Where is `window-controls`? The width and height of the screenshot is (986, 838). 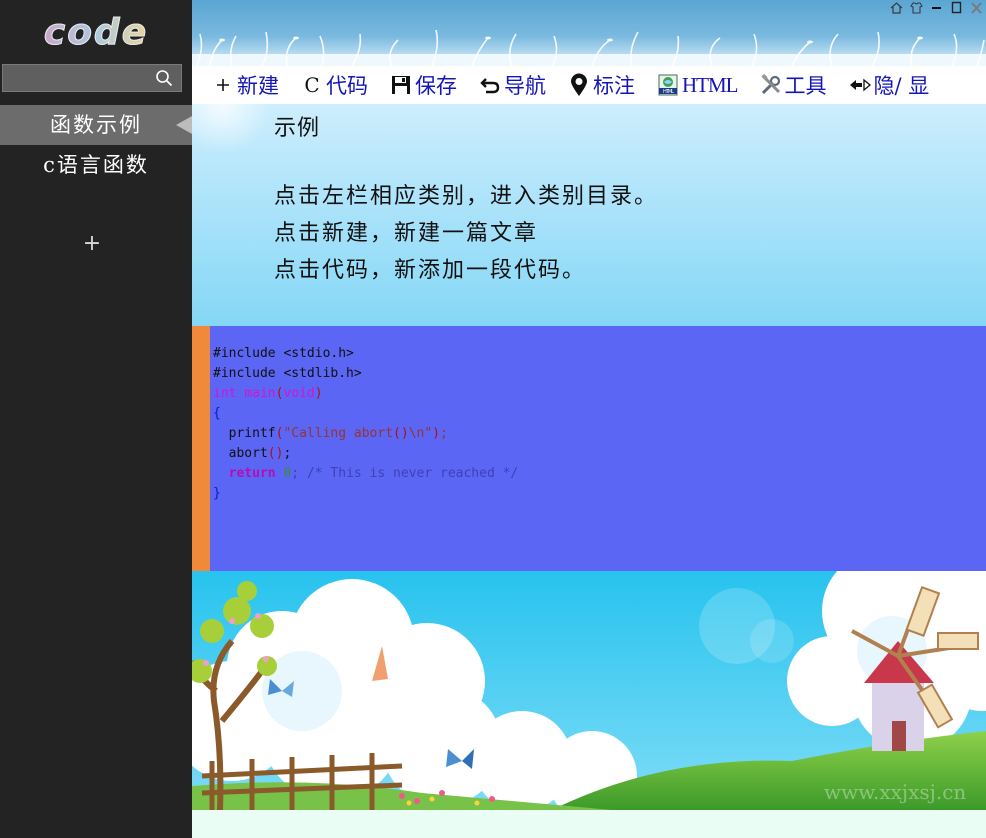 window-controls is located at coordinates (936, 7).